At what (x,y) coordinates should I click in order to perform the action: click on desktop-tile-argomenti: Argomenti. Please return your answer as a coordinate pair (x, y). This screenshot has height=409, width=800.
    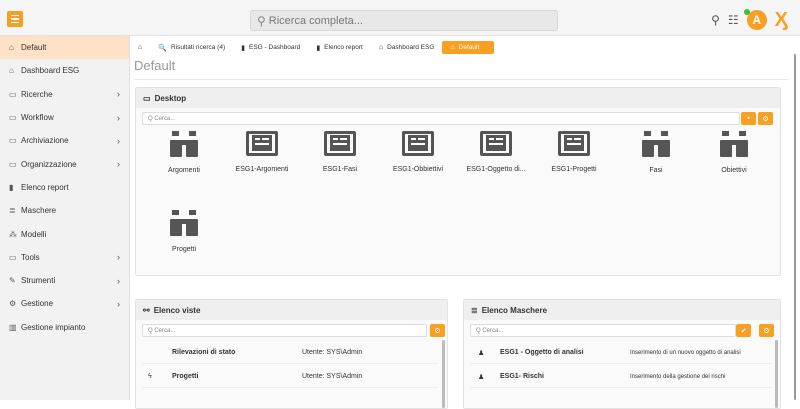
    Looking at the image, I should click on (184, 152).